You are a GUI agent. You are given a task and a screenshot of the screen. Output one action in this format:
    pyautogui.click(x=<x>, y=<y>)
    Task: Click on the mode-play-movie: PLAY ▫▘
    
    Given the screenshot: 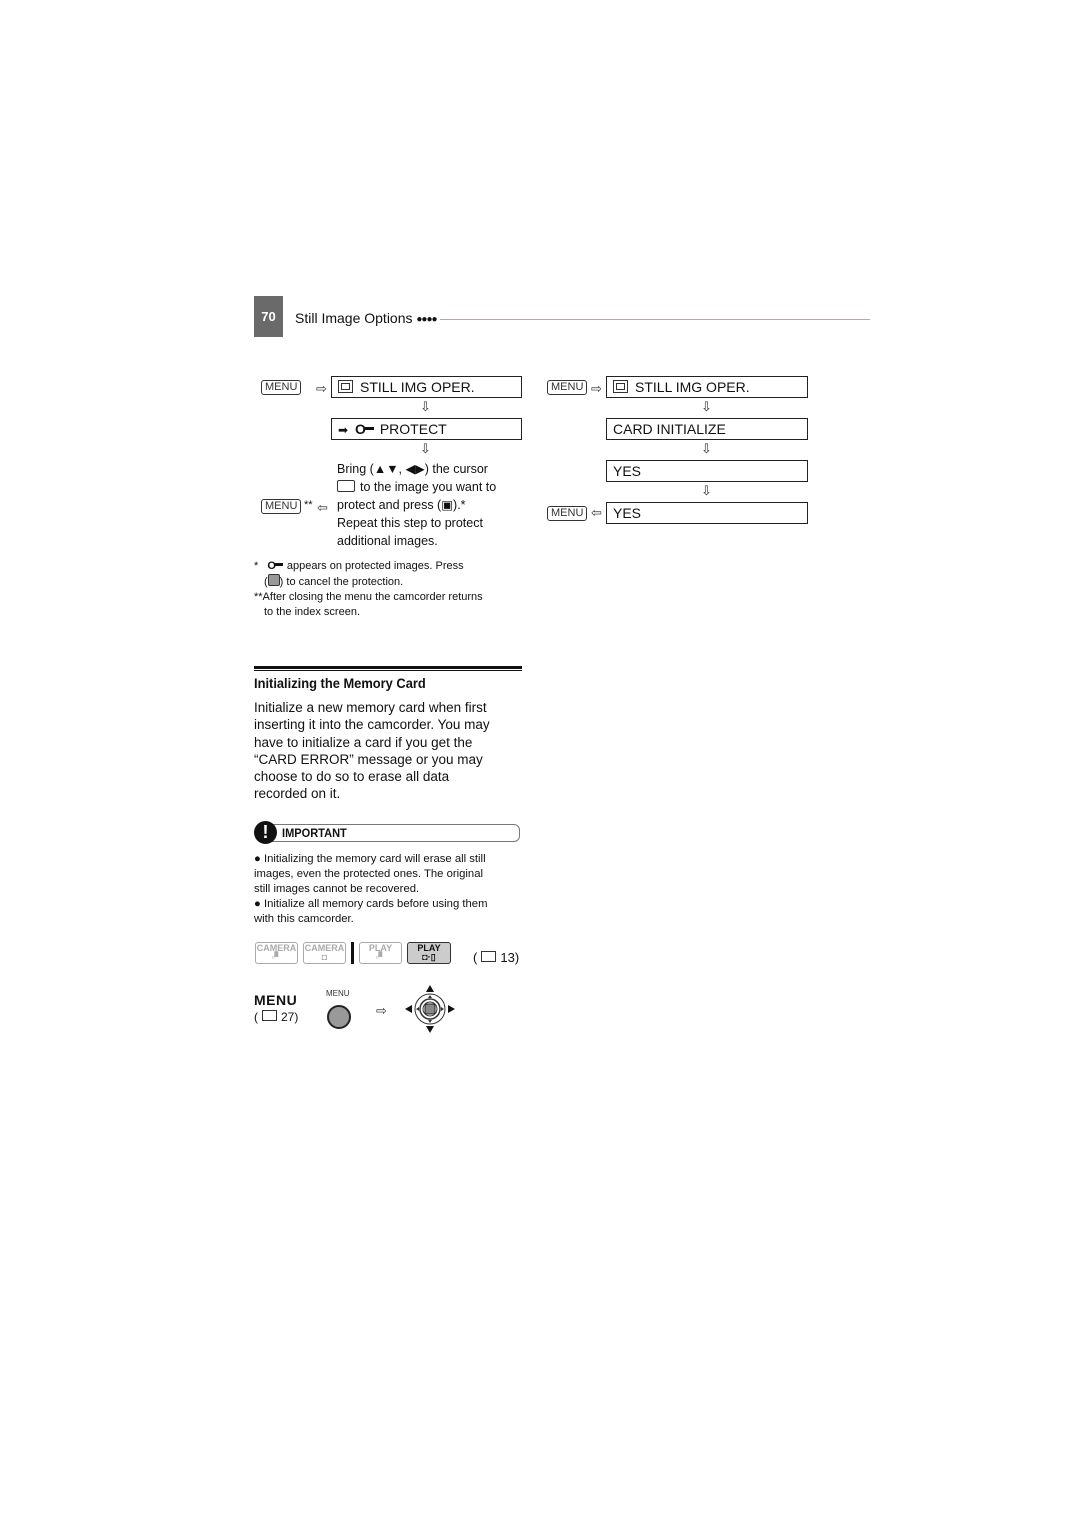 What is the action you would take?
    pyautogui.click(x=380, y=953)
    